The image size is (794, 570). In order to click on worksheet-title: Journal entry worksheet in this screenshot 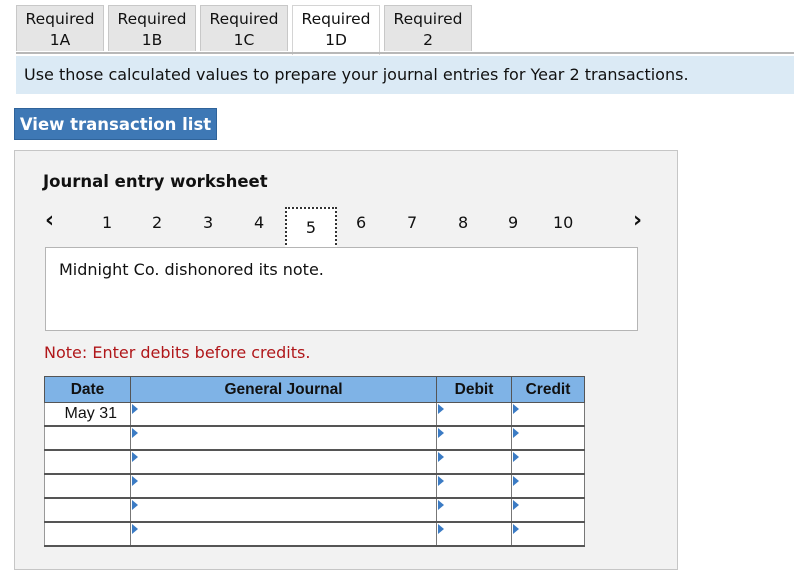, I will do `click(155, 181)`.